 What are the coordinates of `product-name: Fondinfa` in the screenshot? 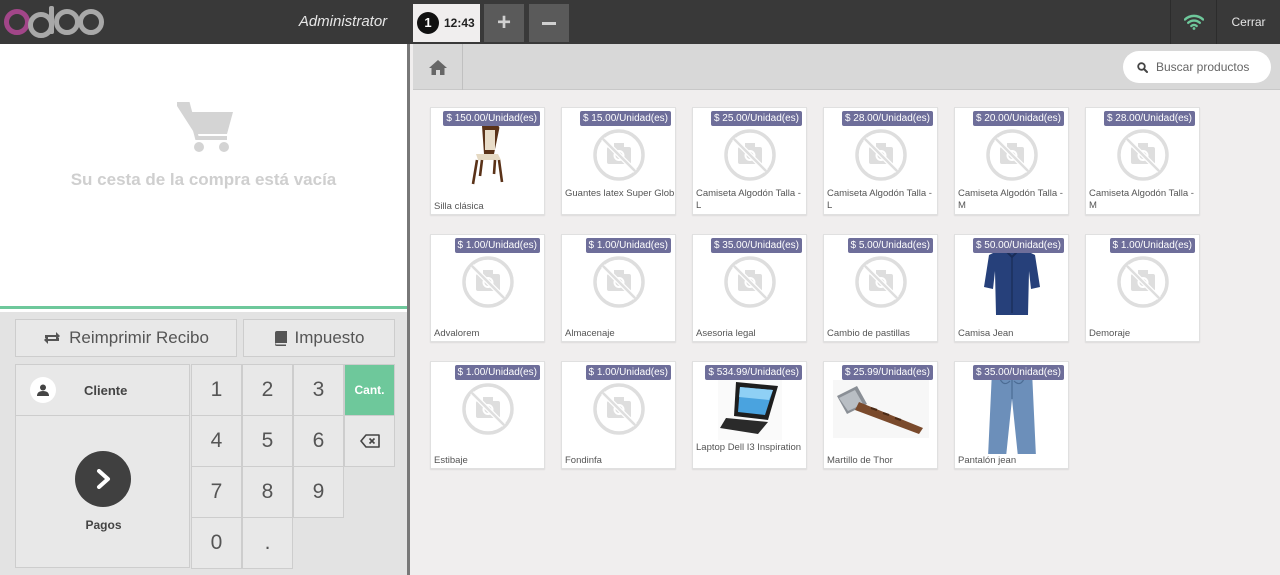 It's located at (583, 460).